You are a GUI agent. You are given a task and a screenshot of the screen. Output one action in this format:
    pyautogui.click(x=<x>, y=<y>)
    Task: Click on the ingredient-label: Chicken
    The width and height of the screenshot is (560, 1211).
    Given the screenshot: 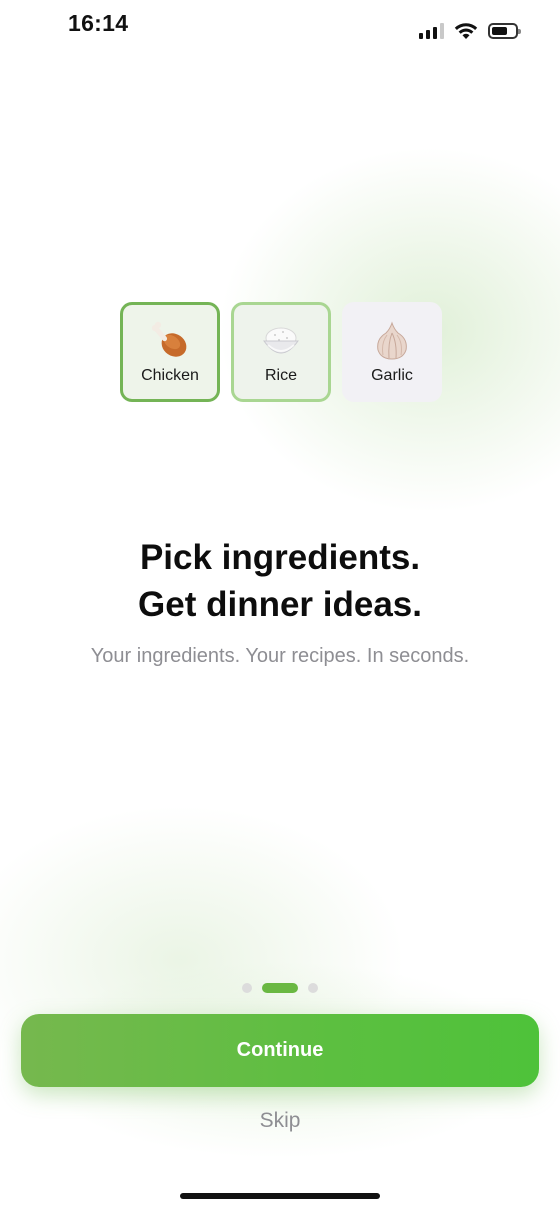 What is the action you would take?
    pyautogui.click(x=170, y=375)
    